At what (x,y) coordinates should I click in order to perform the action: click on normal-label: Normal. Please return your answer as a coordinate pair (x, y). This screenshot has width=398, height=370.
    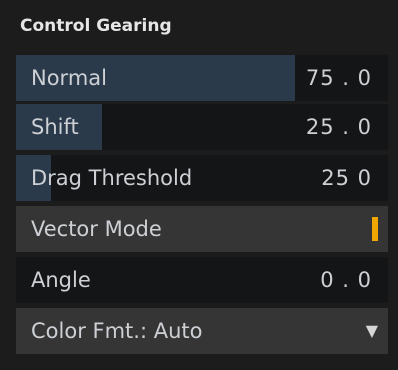
    Looking at the image, I should click on (69, 78).